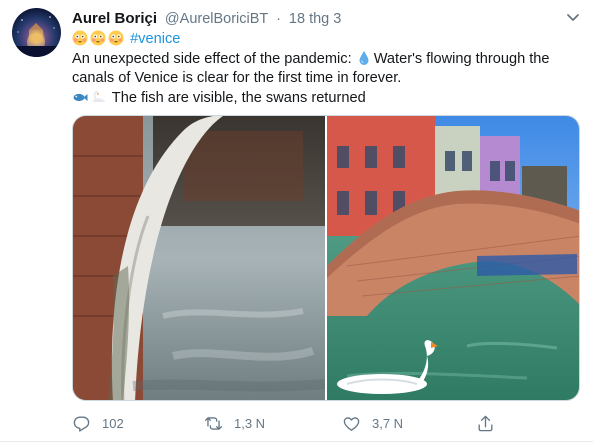 The height and width of the screenshot is (442, 593). Describe the element at coordinates (315, 19) in the screenshot. I see `tweet-timestamp: 18 thg 3` at that location.